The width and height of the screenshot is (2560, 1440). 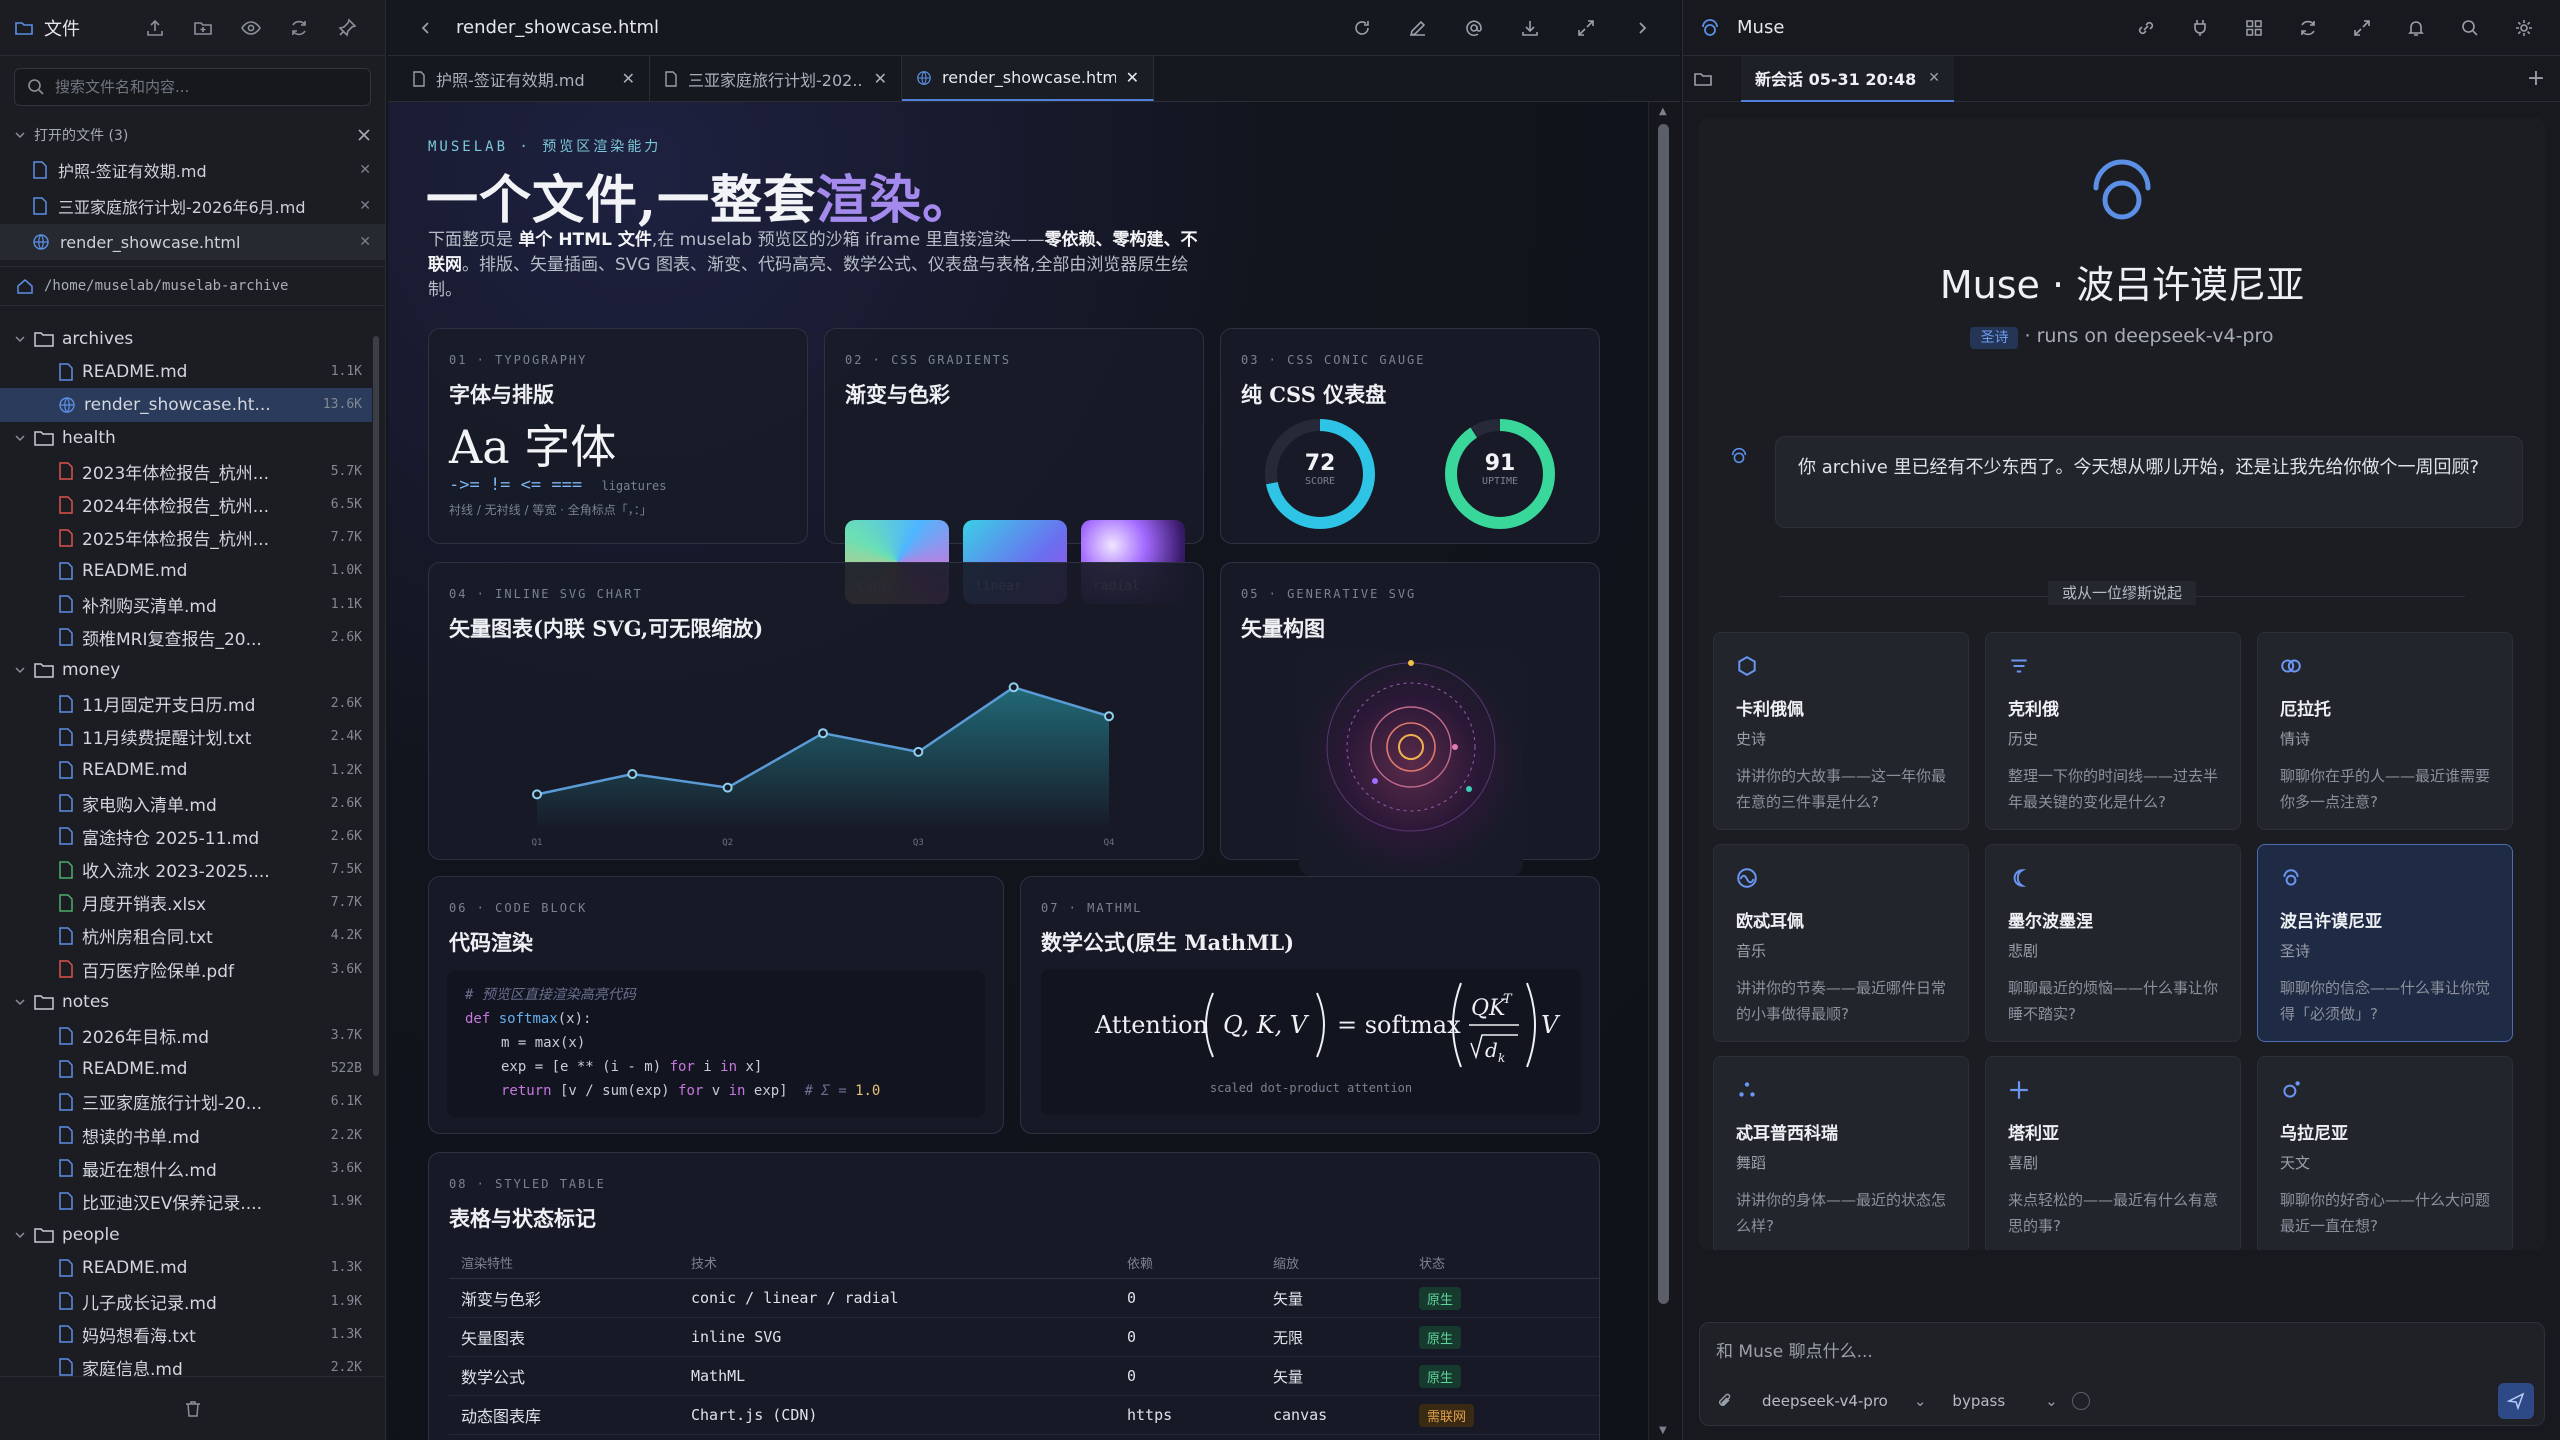 I want to click on gear-icon, so click(x=2524, y=28).